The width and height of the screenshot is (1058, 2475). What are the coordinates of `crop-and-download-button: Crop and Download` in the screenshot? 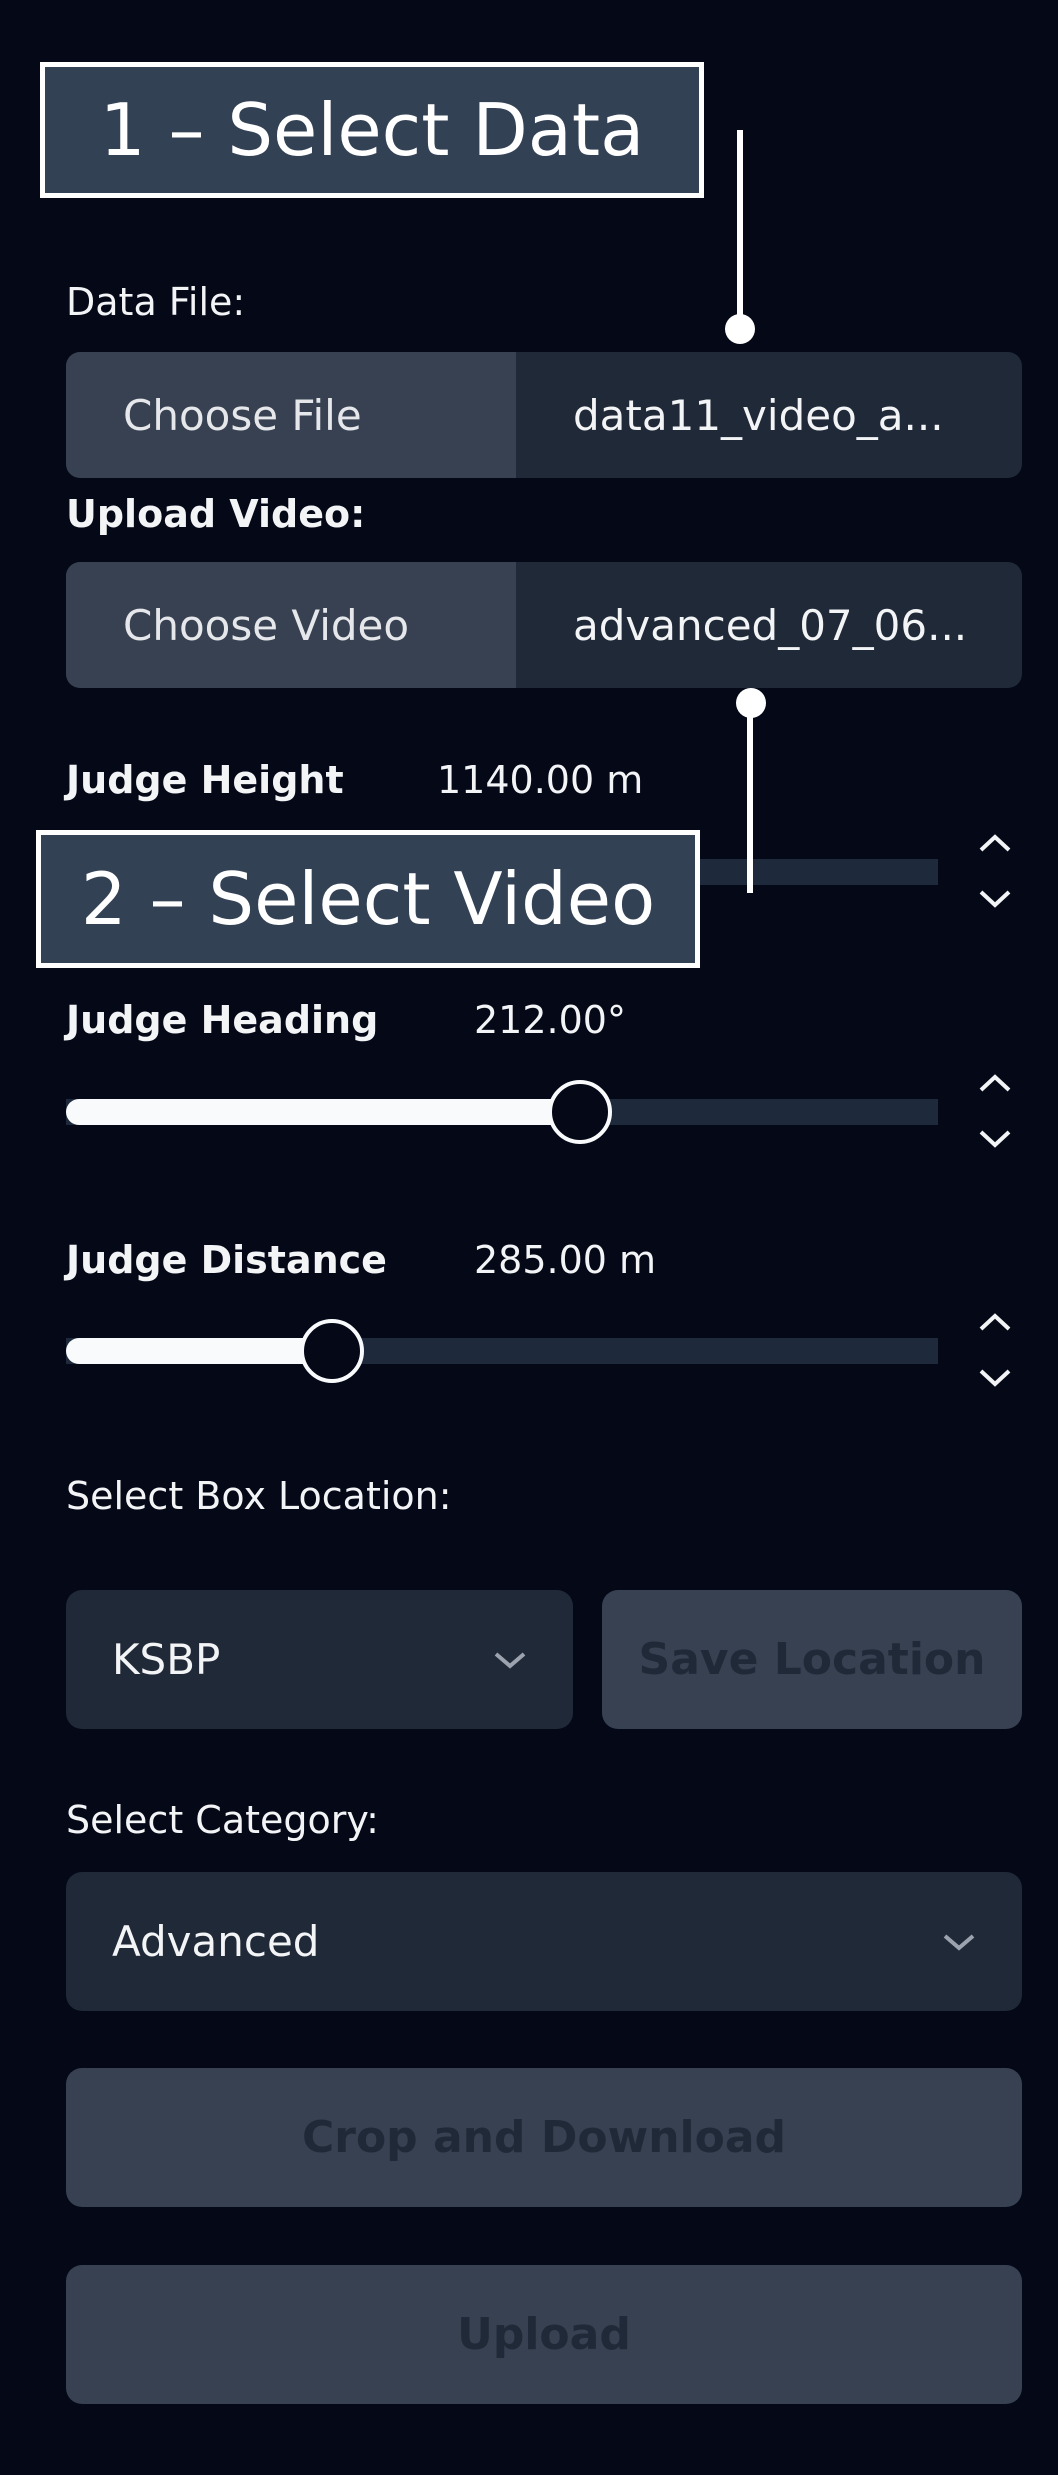 It's located at (544, 2137).